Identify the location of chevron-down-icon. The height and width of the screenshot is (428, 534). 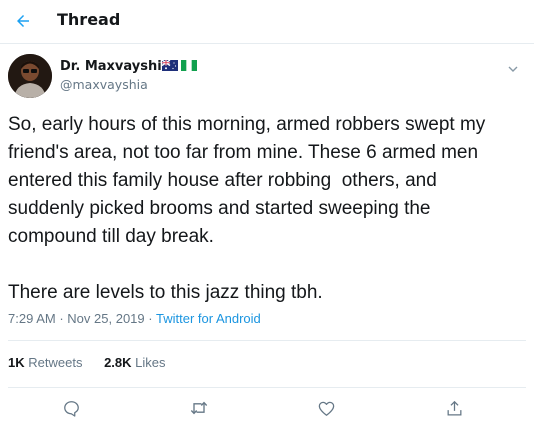
(513, 69).